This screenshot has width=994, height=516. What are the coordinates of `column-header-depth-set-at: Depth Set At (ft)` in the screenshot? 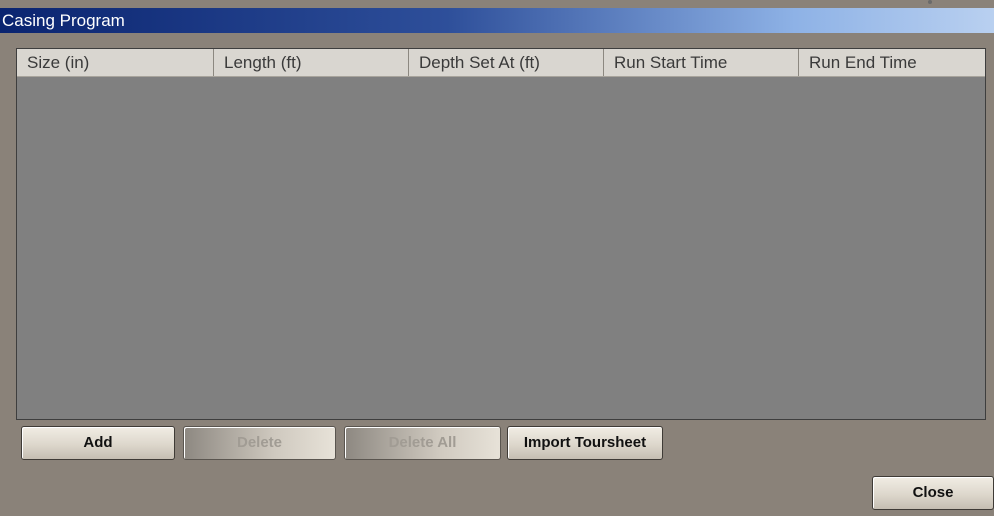 It's located at (506, 62).